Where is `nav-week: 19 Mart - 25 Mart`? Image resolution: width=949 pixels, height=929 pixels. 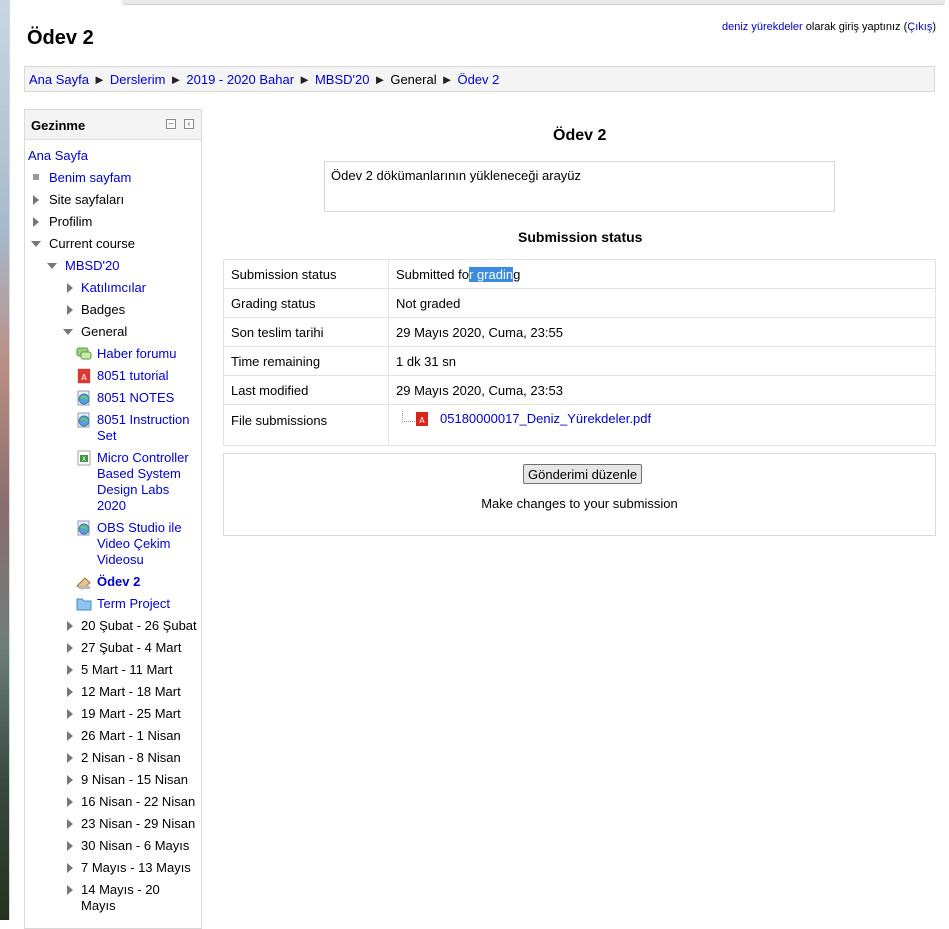 nav-week: 19 Mart - 25 Mart is located at coordinates (131, 713).